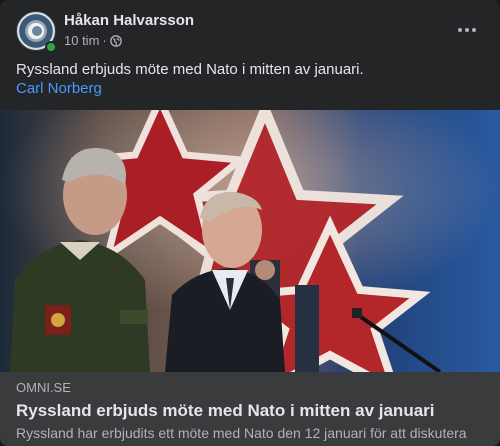  What do you see at coordinates (59, 88) in the screenshot?
I see `tagged-person-link: Carl Norberg` at bounding box center [59, 88].